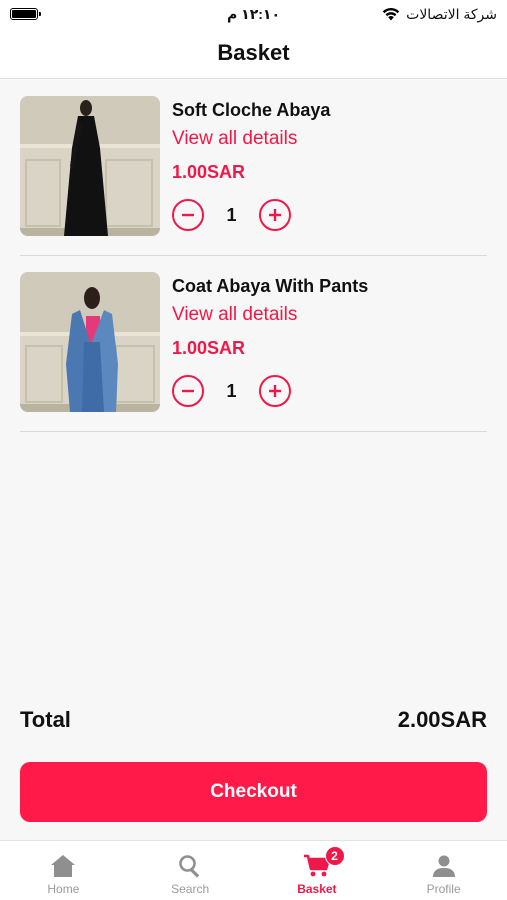  Describe the element at coordinates (317, 889) in the screenshot. I see `tab-label: Basket` at that location.